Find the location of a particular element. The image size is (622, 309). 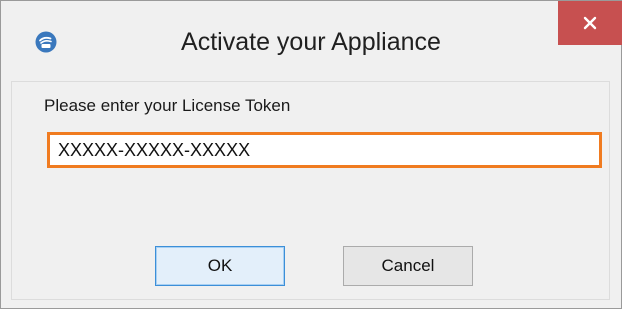

license-token-input is located at coordinates (324, 150).